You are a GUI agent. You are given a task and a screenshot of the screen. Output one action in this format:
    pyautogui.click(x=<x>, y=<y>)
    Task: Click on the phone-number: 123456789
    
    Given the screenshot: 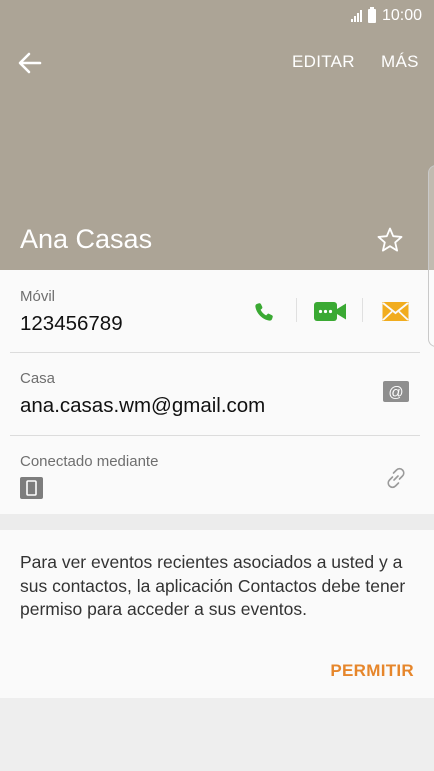 What is the action you would take?
    pyautogui.click(x=71, y=323)
    